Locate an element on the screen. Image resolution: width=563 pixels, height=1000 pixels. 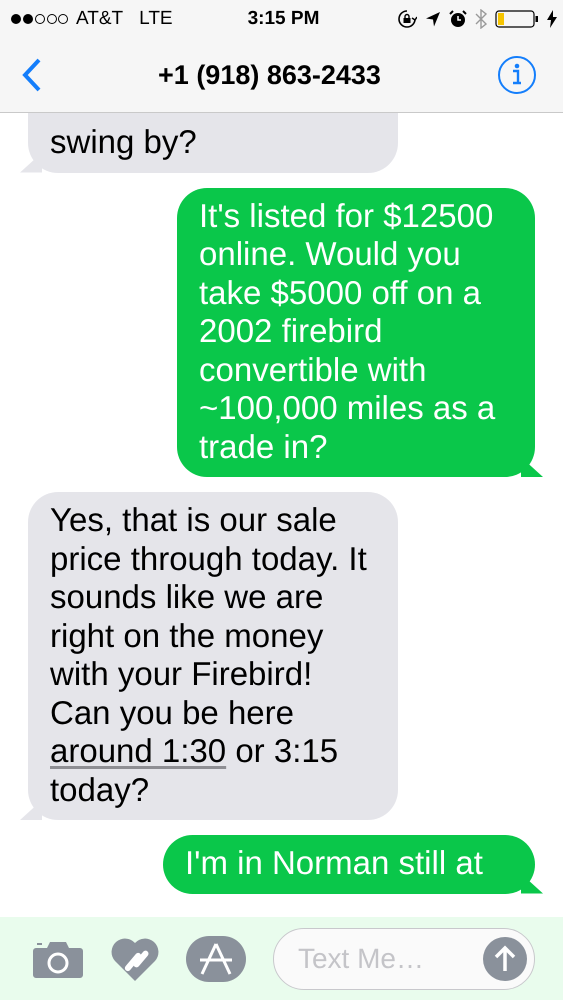
rotation-lock-icon is located at coordinates (407, 19).